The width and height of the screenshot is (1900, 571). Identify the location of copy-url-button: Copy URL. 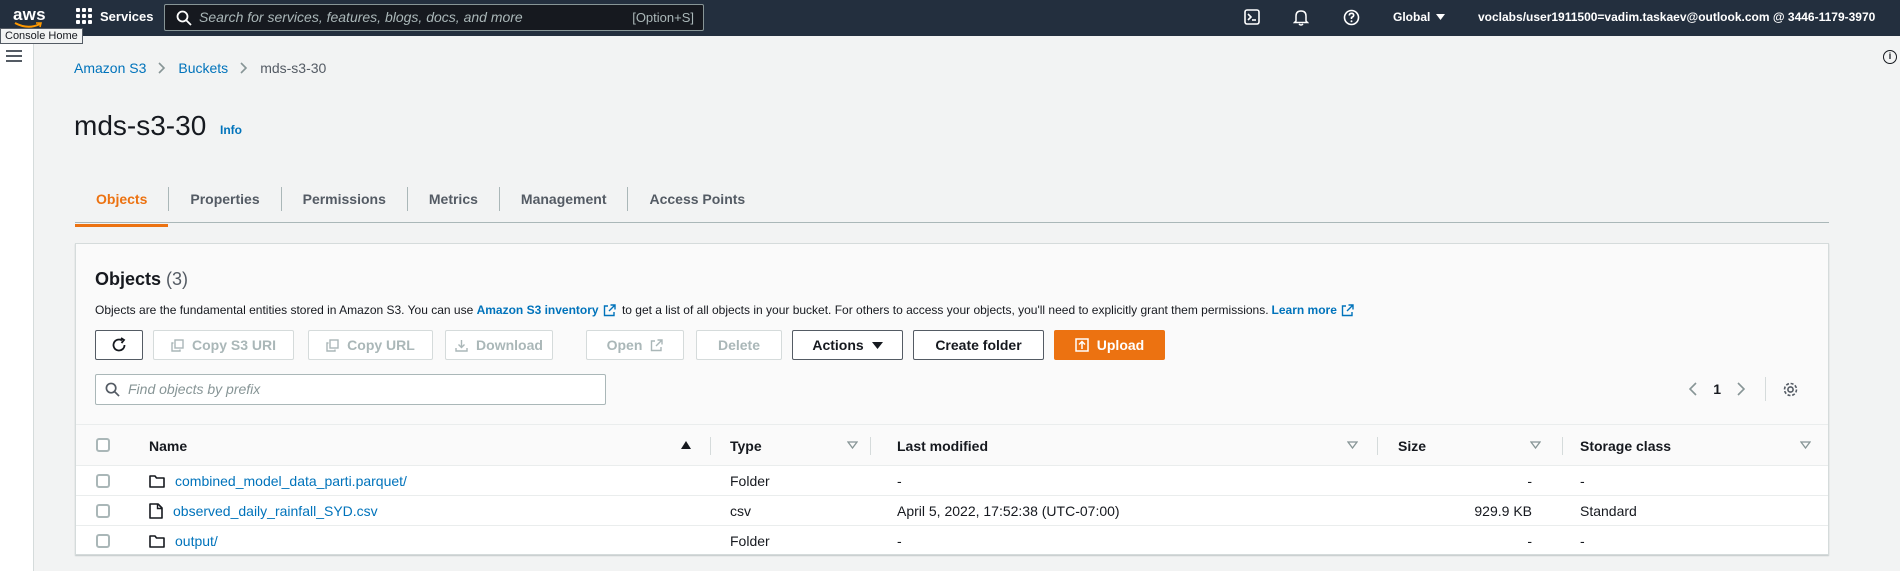
(370, 345).